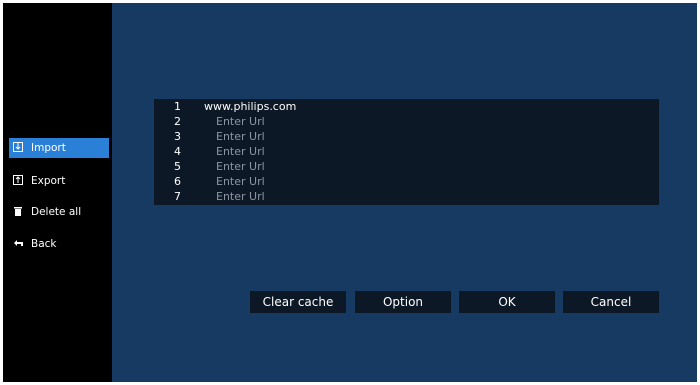  Describe the element at coordinates (56, 212) in the screenshot. I see `sidebar-item-label: Delete all` at that location.